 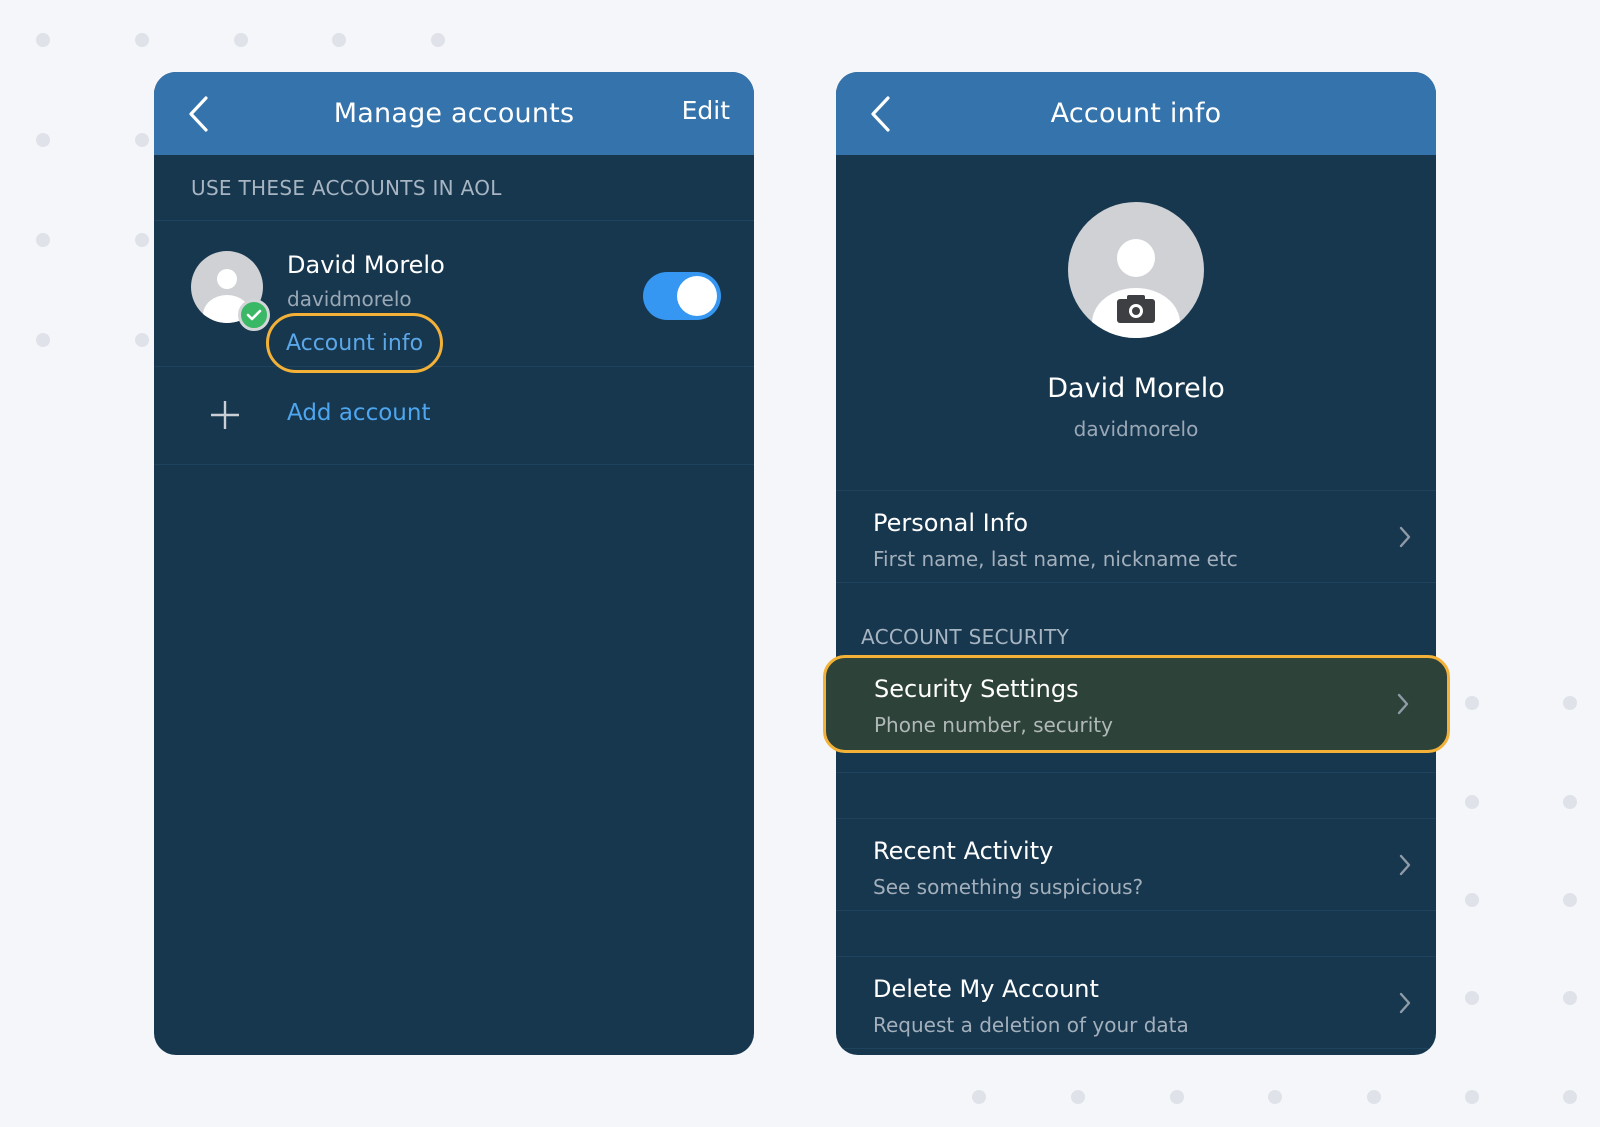 I want to click on page-title: Manage accounts, so click(x=454, y=113).